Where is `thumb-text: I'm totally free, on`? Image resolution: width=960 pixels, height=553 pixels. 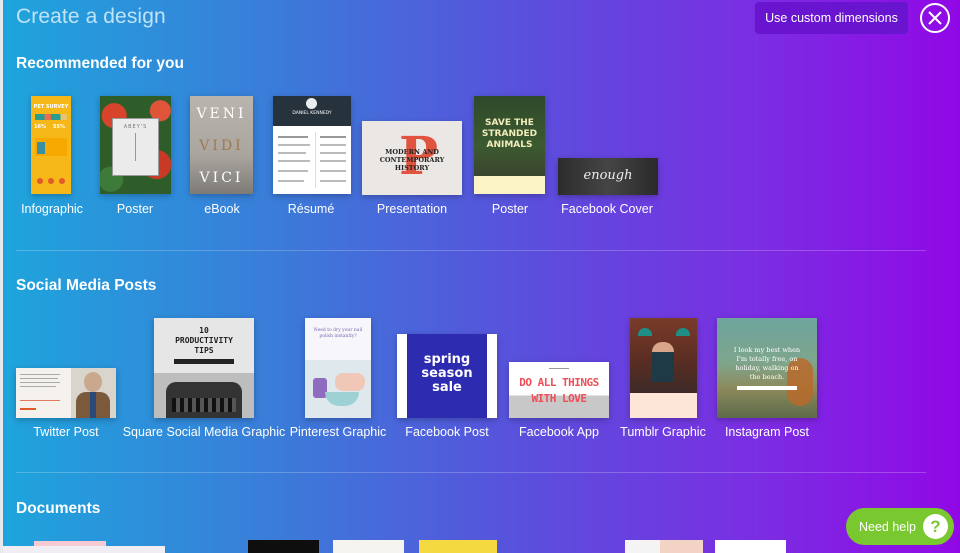
thumb-text: I'm totally free, on is located at coordinates (767, 359).